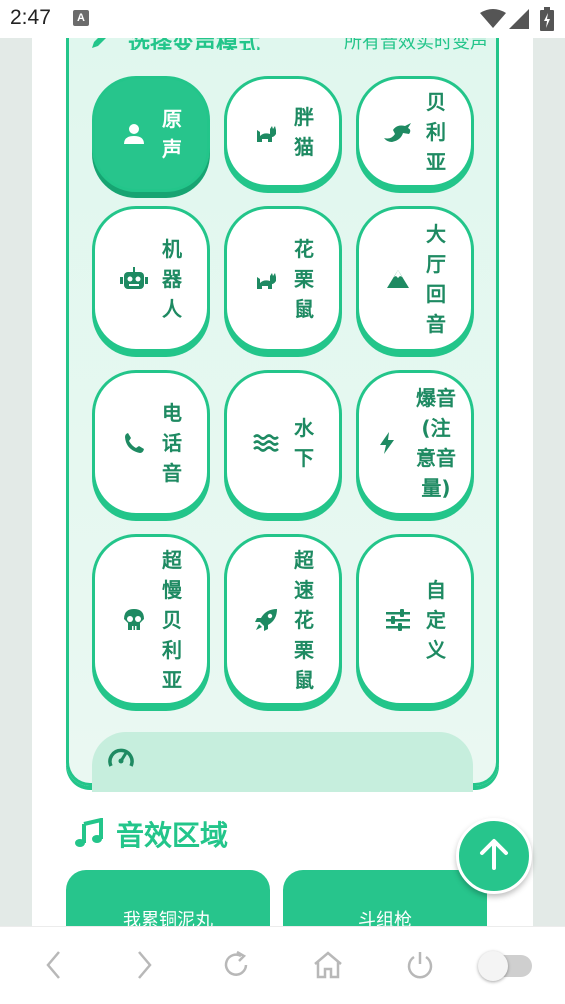  Describe the element at coordinates (283, 620) in the screenshot. I see `voice-button-super-fast-chipmunk: 超速花栗鼠` at that location.